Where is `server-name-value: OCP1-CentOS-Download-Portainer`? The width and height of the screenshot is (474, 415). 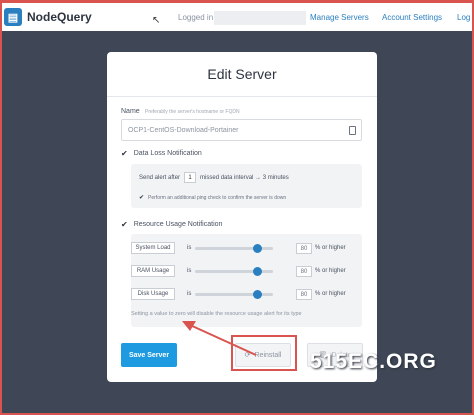
server-name-value: OCP1-CentOS-Download-Portainer is located at coordinates (183, 130).